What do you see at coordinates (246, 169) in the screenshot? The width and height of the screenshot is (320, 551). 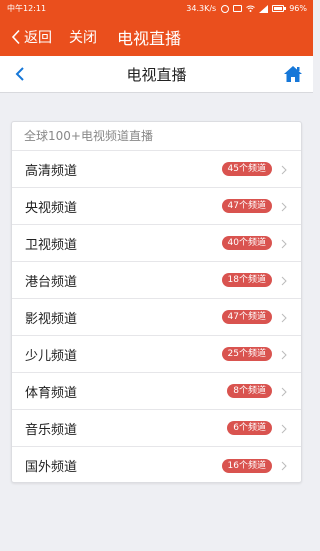 I see `channel-count-badge: 45个频道` at bounding box center [246, 169].